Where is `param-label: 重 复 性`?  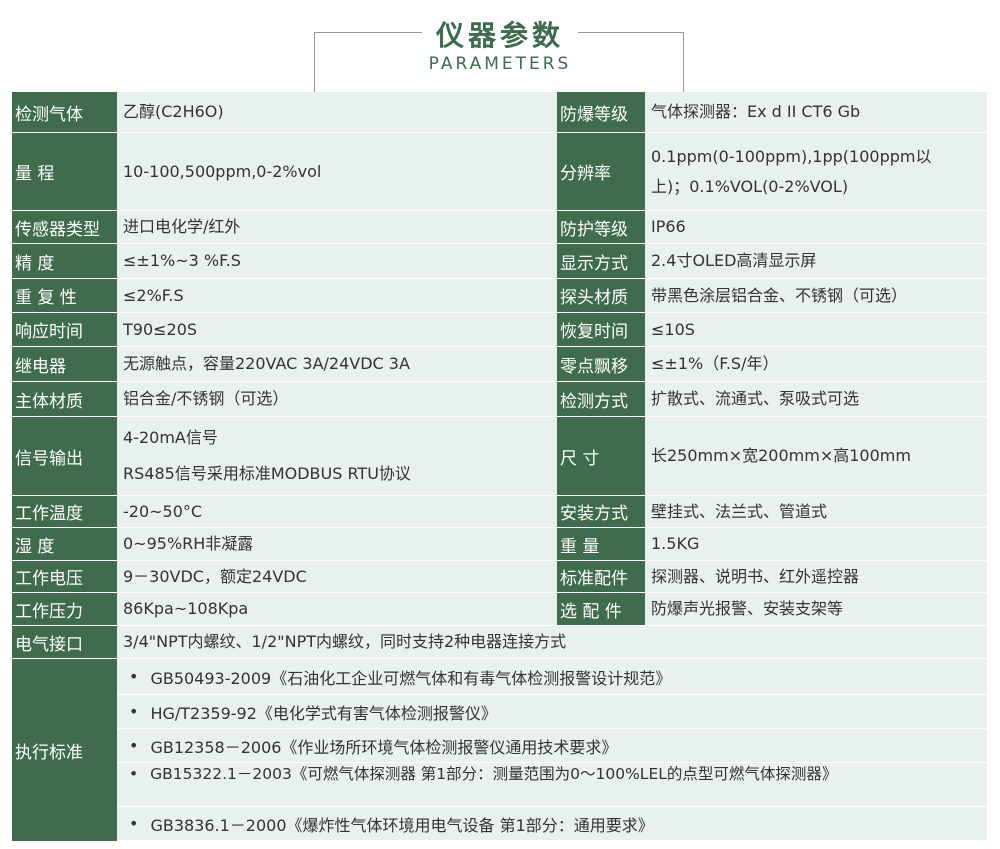
param-label: 重 复 性 is located at coordinates (64, 295).